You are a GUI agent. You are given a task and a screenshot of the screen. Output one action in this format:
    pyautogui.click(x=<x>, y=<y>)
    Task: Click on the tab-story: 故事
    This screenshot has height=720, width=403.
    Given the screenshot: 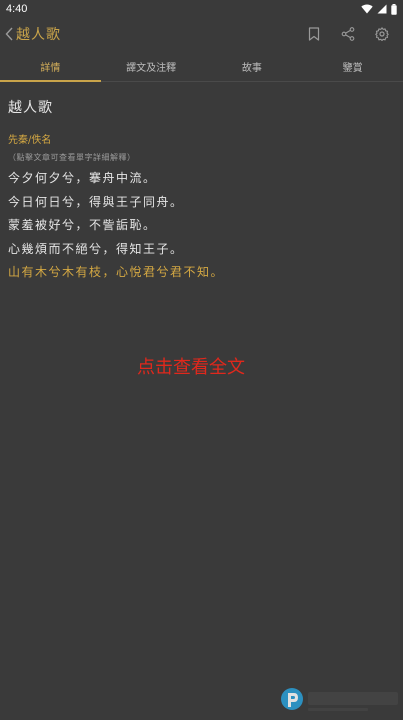 What is the action you would take?
    pyautogui.click(x=252, y=66)
    